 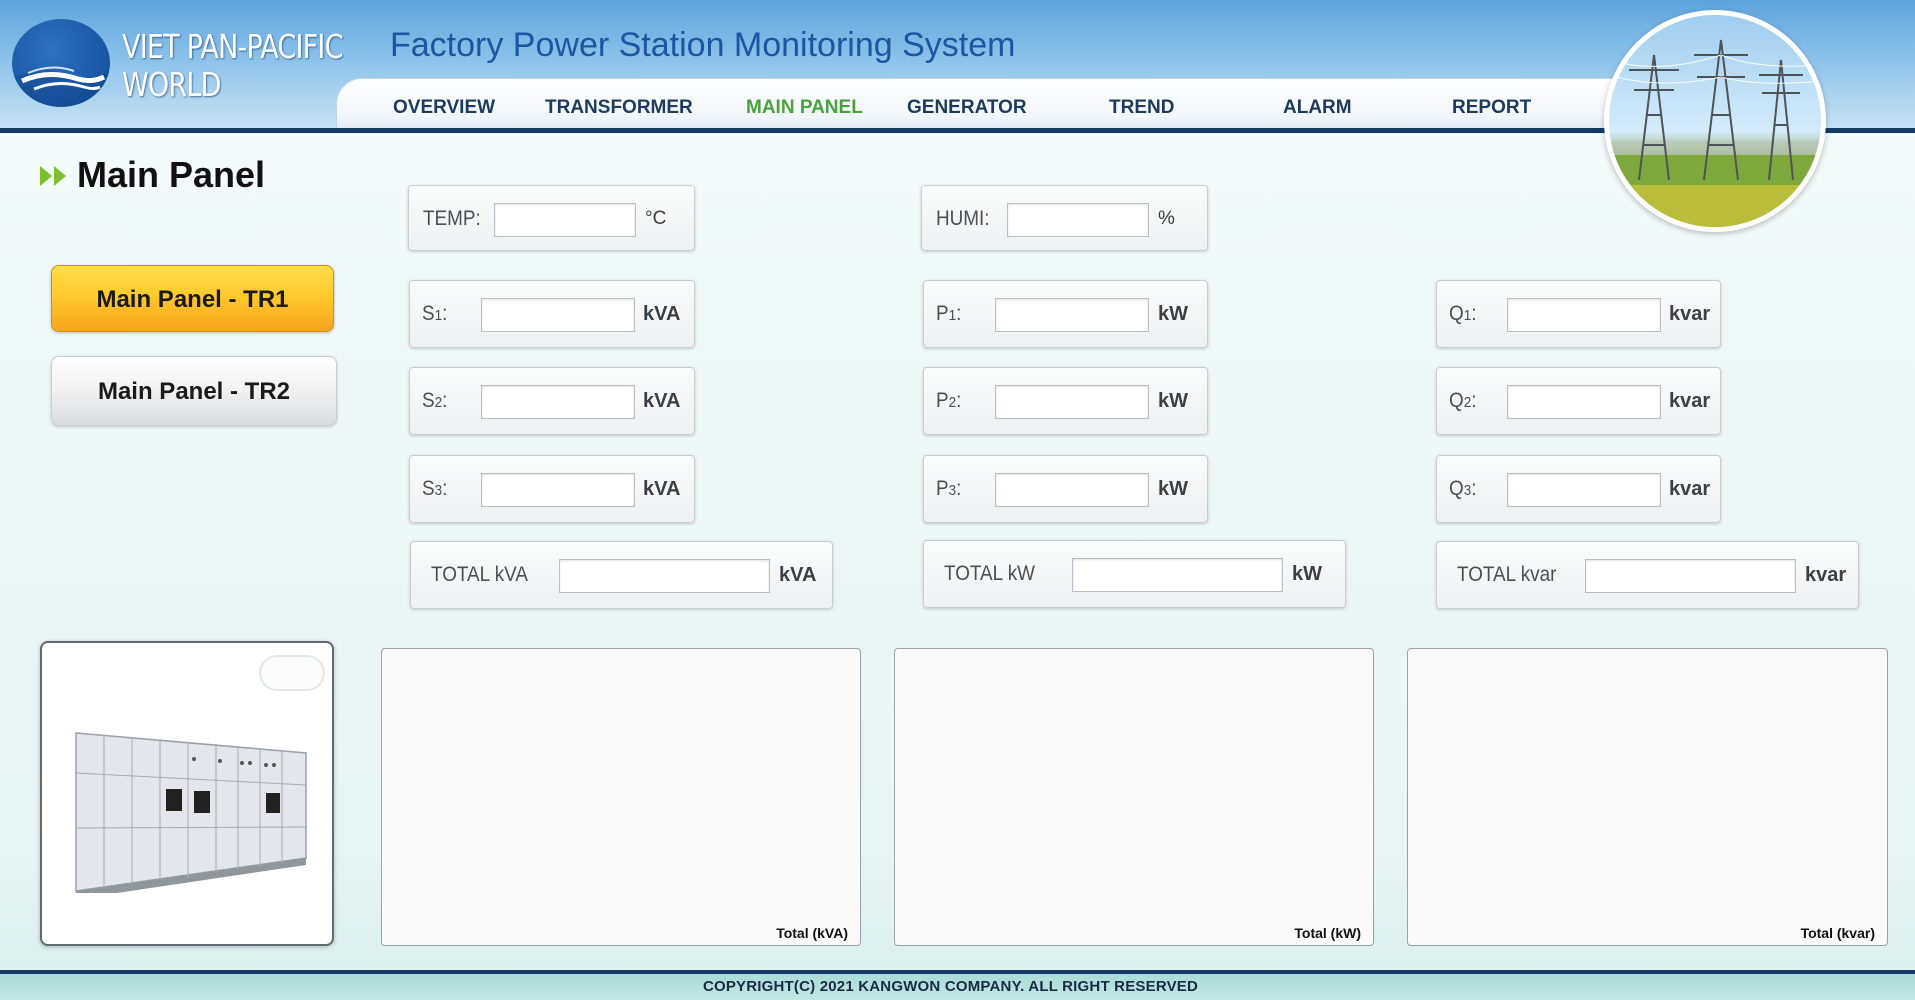 What do you see at coordinates (1173, 401) in the screenshot?
I see `p2-unit: kW` at bounding box center [1173, 401].